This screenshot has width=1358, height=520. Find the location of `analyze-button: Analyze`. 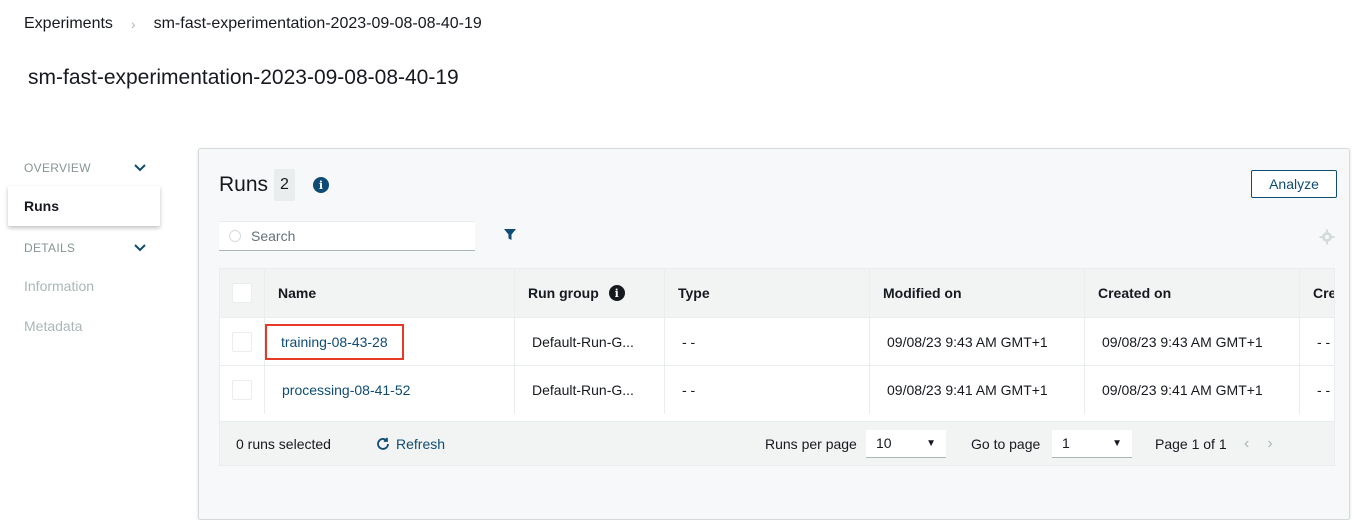

analyze-button: Analyze is located at coordinates (1294, 184).